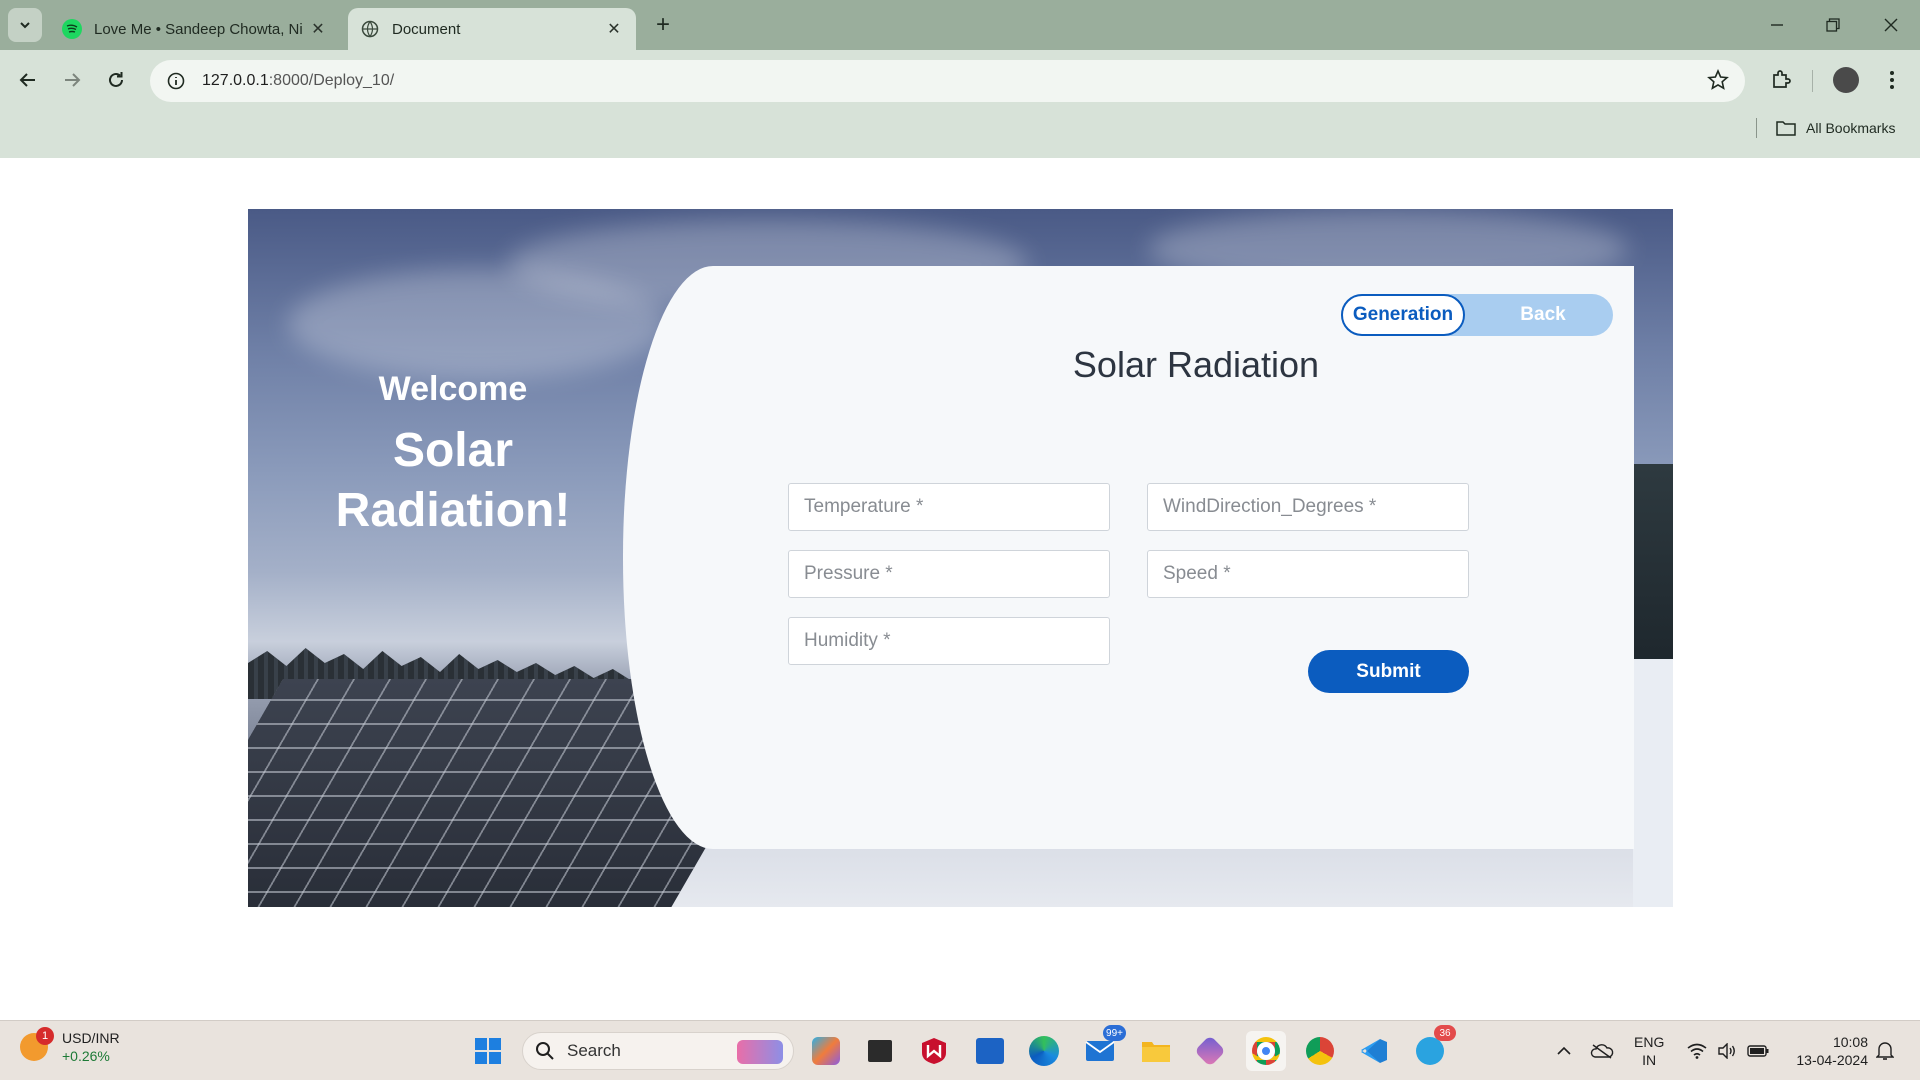 This screenshot has height=1080, width=1920. I want to click on avatar, so click(1846, 80).